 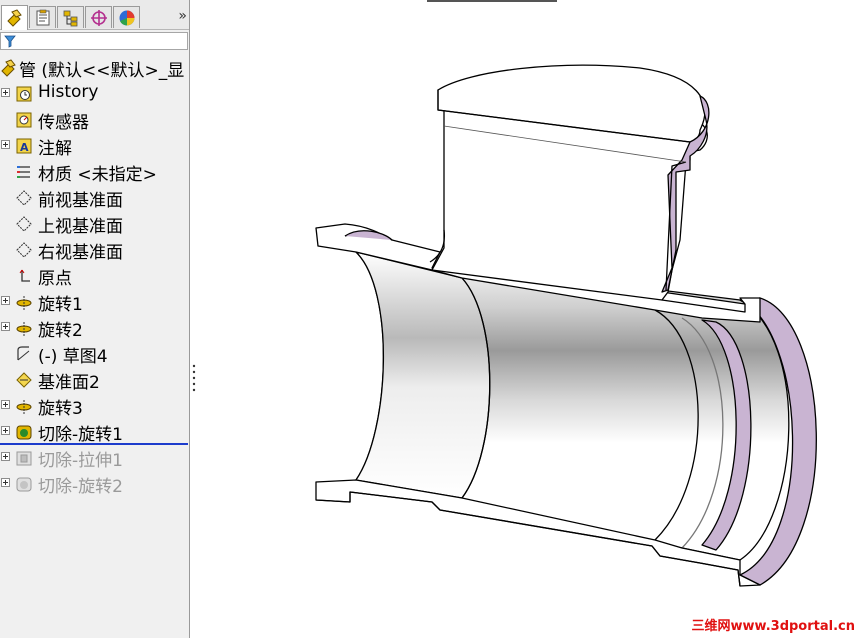 I want to click on manager-tab-bar: », so click(x=94, y=15).